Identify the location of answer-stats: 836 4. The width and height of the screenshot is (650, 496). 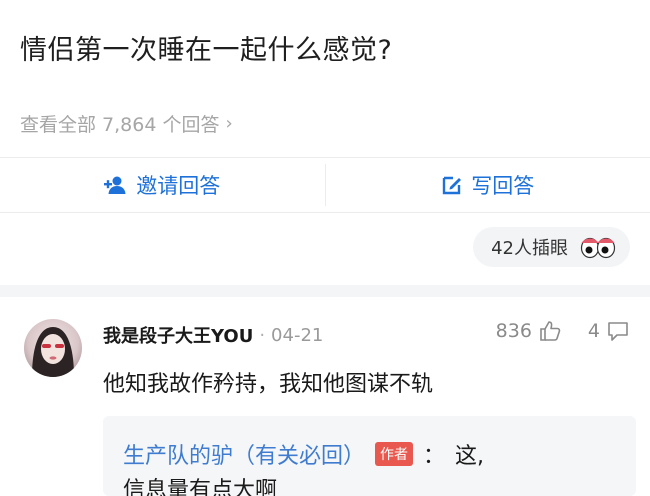
(563, 331).